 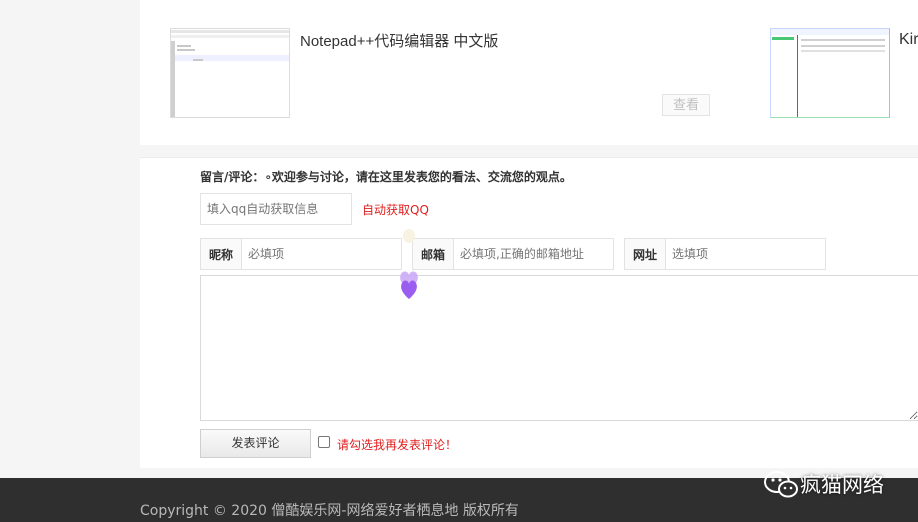 I want to click on view-button: 查看, so click(x=686, y=105).